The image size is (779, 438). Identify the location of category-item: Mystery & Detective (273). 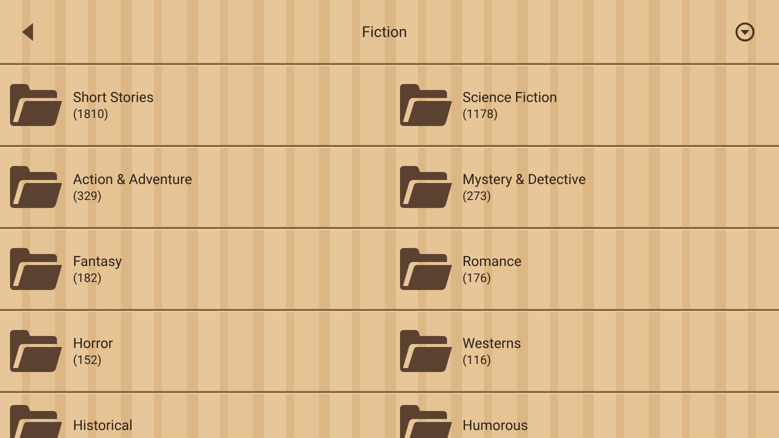
(584, 187).